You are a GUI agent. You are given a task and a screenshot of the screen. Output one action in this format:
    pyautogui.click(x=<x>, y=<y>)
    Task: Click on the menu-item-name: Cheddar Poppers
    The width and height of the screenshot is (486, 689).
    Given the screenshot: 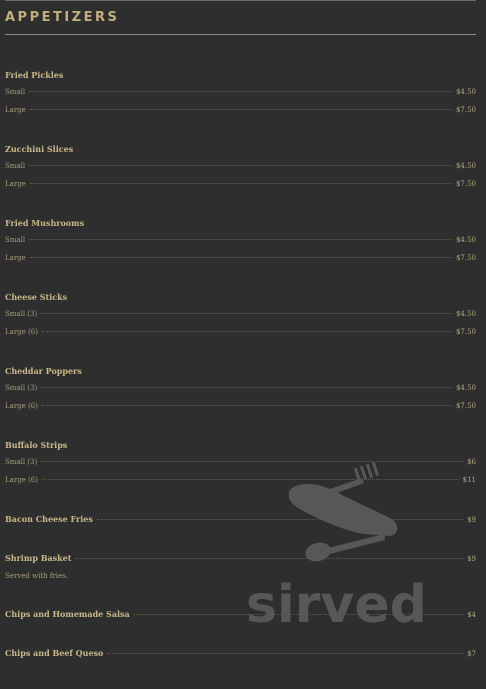 What is the action you would take?
    pyautogui.click(x=43, y=371)
    